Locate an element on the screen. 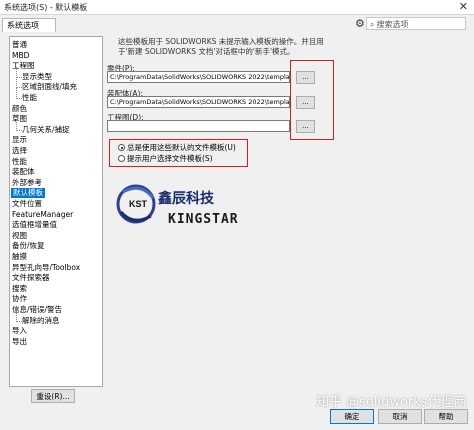 This screenshot has height=430, width=474. tree-item: 装配体 is located at coordinates (23, 172).